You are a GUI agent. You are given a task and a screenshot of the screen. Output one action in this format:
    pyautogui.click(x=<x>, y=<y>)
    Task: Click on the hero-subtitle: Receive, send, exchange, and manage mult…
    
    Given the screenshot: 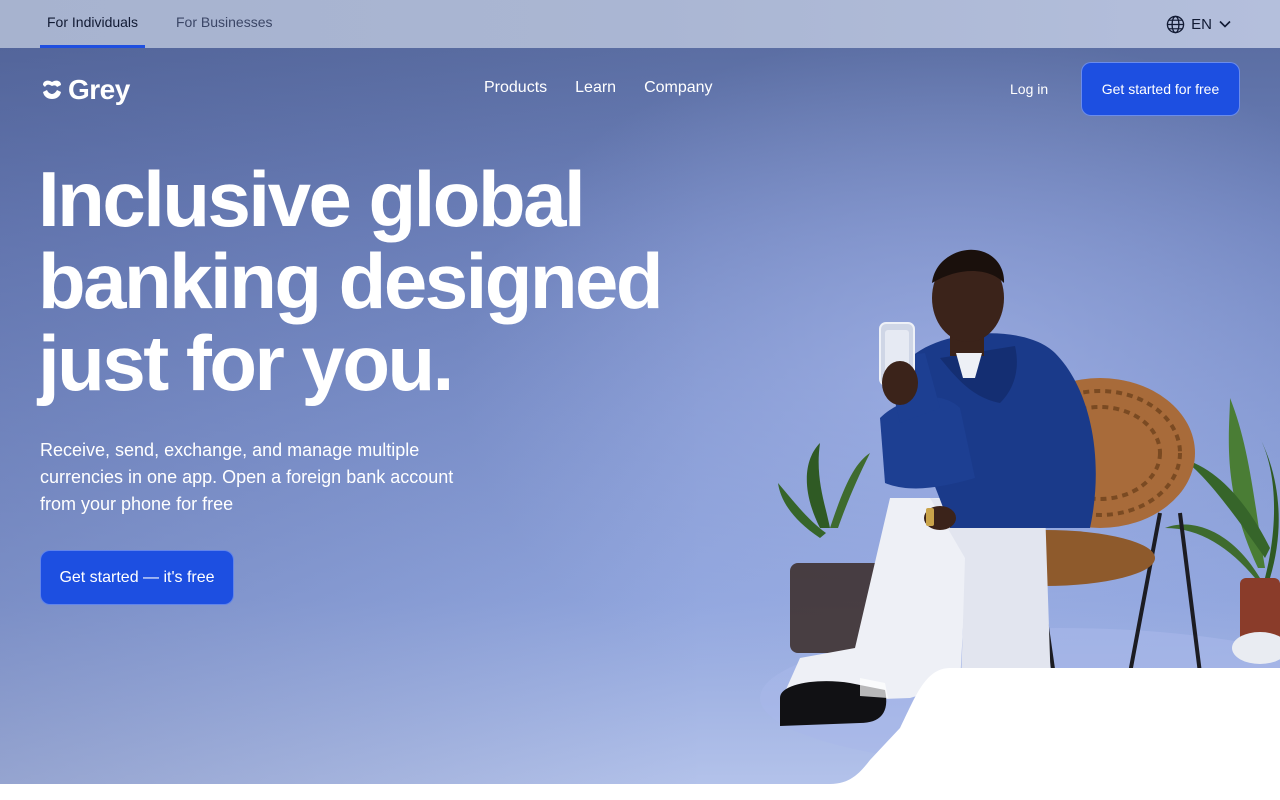 What is the action you would take?
    pyautogui.click(x=247, y=477)
    